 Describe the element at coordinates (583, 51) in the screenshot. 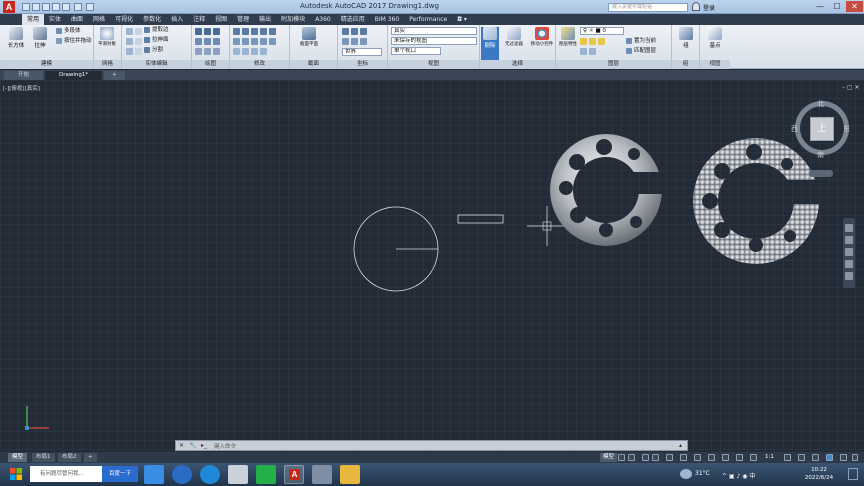

I see `layer-lock-icon` at that location.